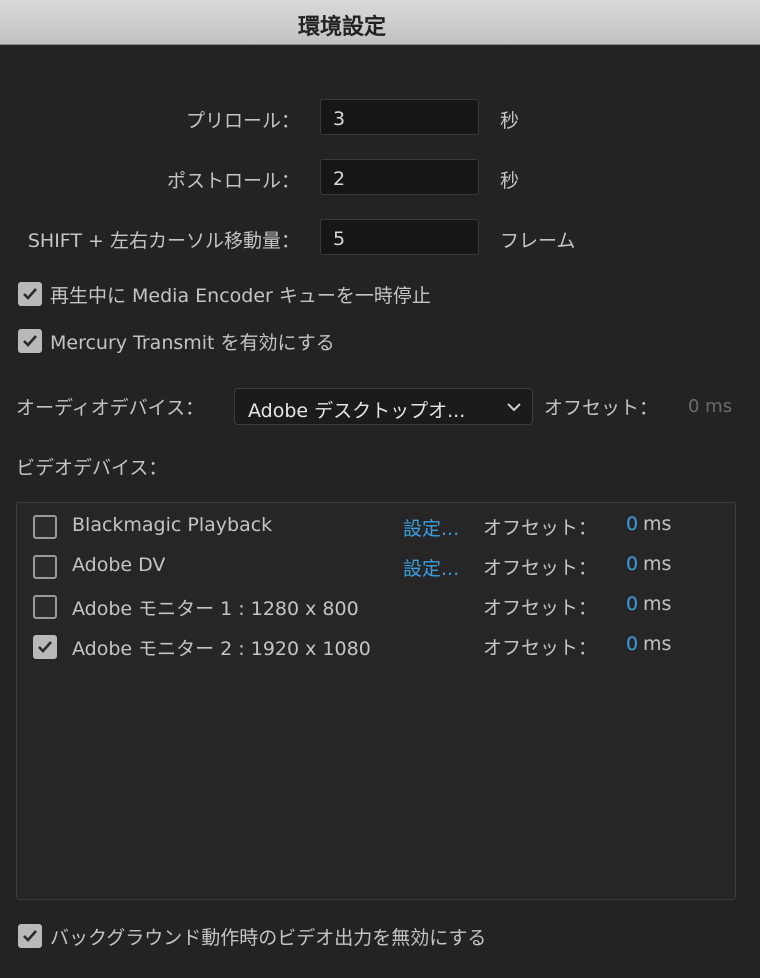  Describe the element at coordinates (710, 406) in the screenshot. I see `audio-offset-value: 0 ms` at that location.